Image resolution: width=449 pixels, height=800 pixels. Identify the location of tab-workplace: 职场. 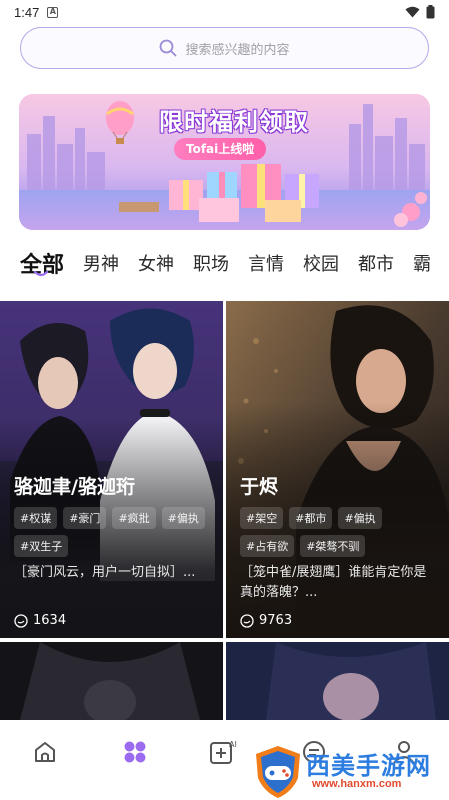
(211, 263).